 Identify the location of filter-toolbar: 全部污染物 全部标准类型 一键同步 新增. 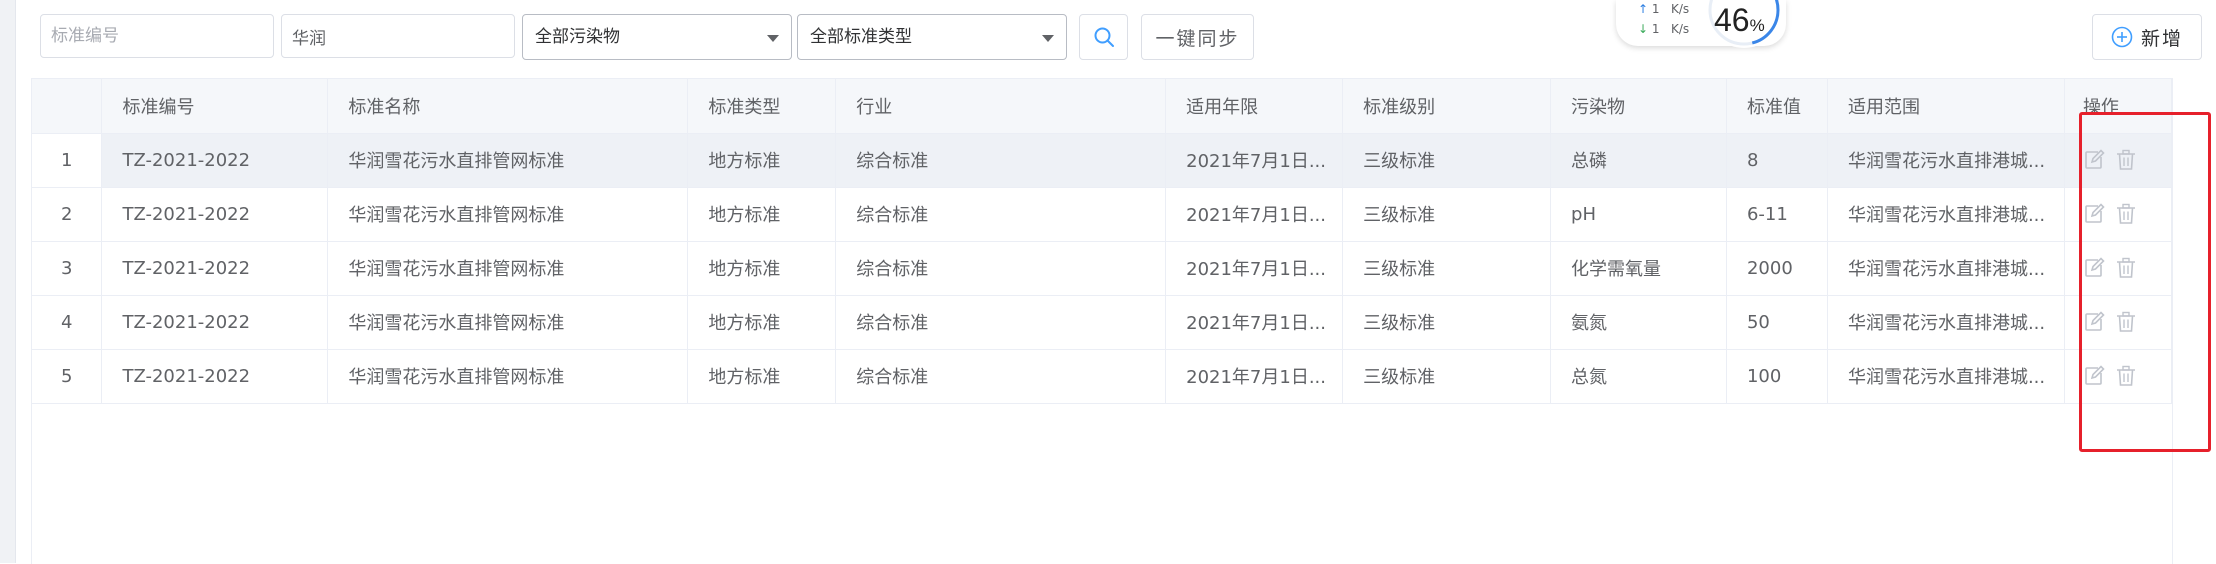
(1115, 35).